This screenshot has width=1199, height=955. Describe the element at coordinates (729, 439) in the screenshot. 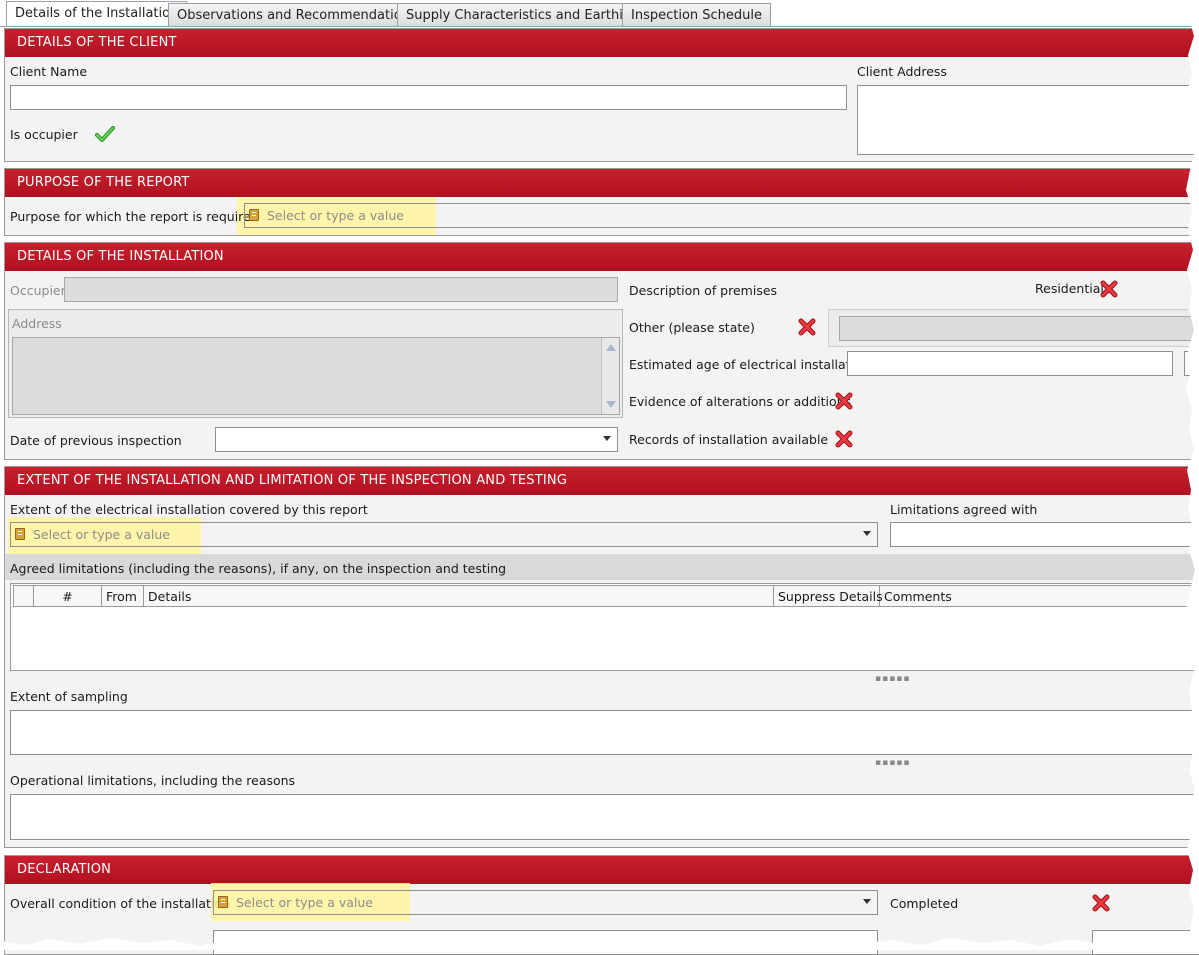

I see `records-label: Records of installation available` at that location.